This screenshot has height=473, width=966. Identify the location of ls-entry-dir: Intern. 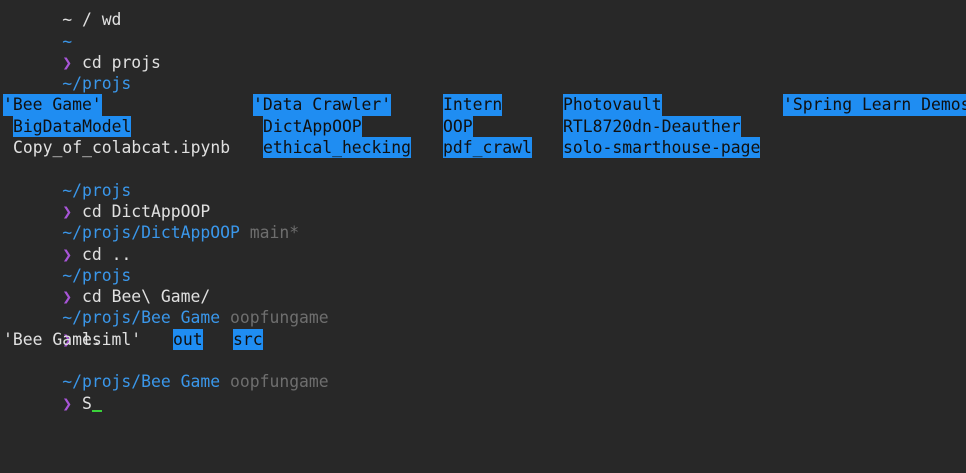
(473, 105).